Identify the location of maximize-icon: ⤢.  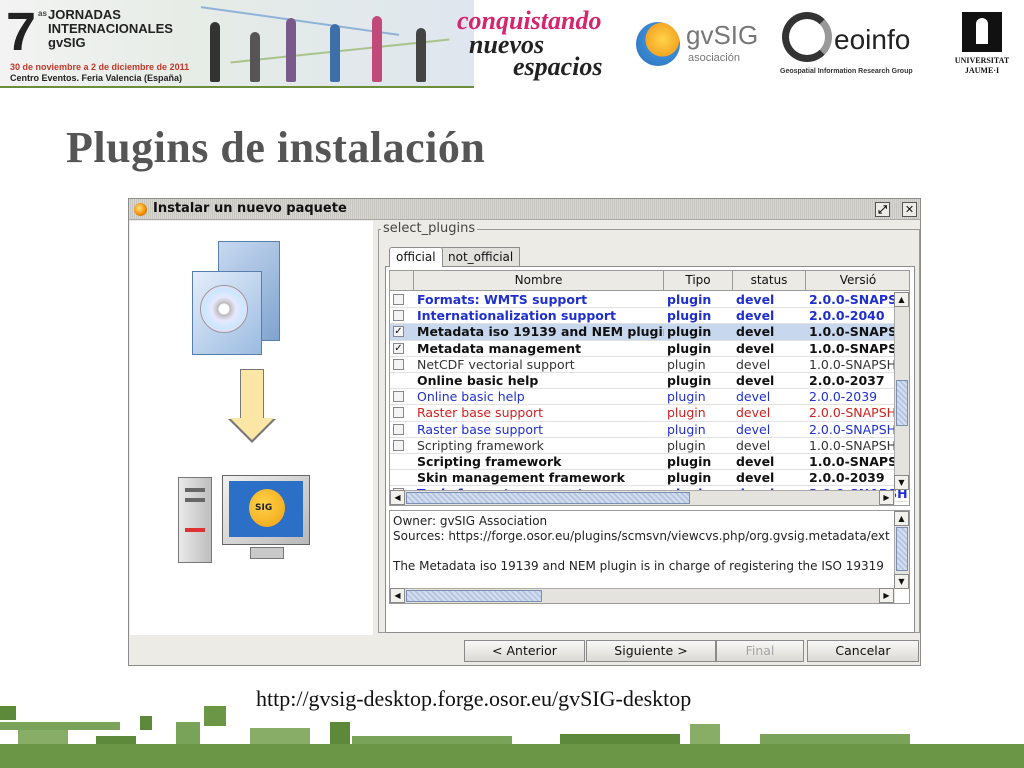
(882, 209).